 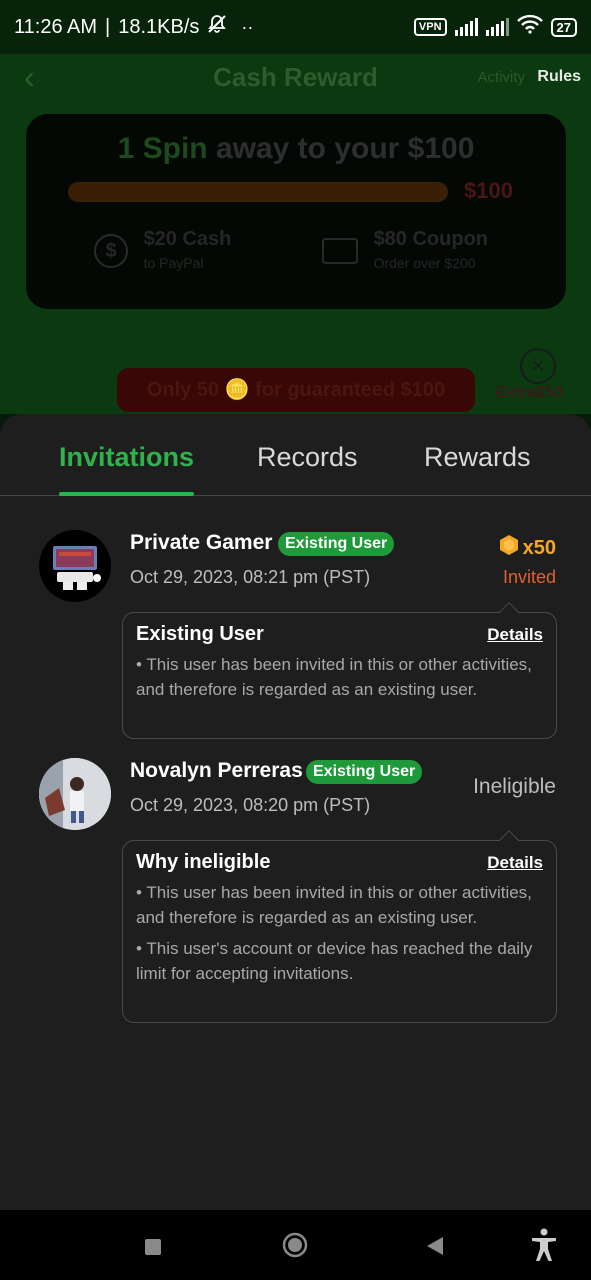 I want to click on status-time: 11:26 AM, so click(x=56, y=26).